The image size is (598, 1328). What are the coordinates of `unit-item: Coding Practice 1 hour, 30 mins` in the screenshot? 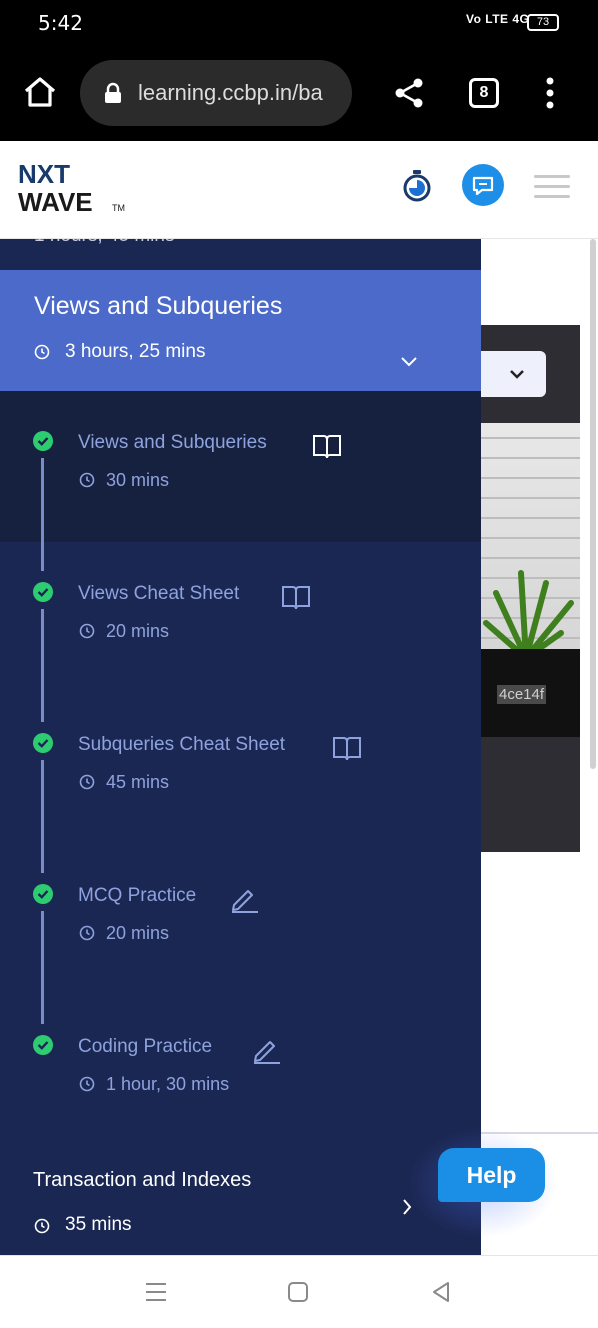 It's located at (240, 1070).